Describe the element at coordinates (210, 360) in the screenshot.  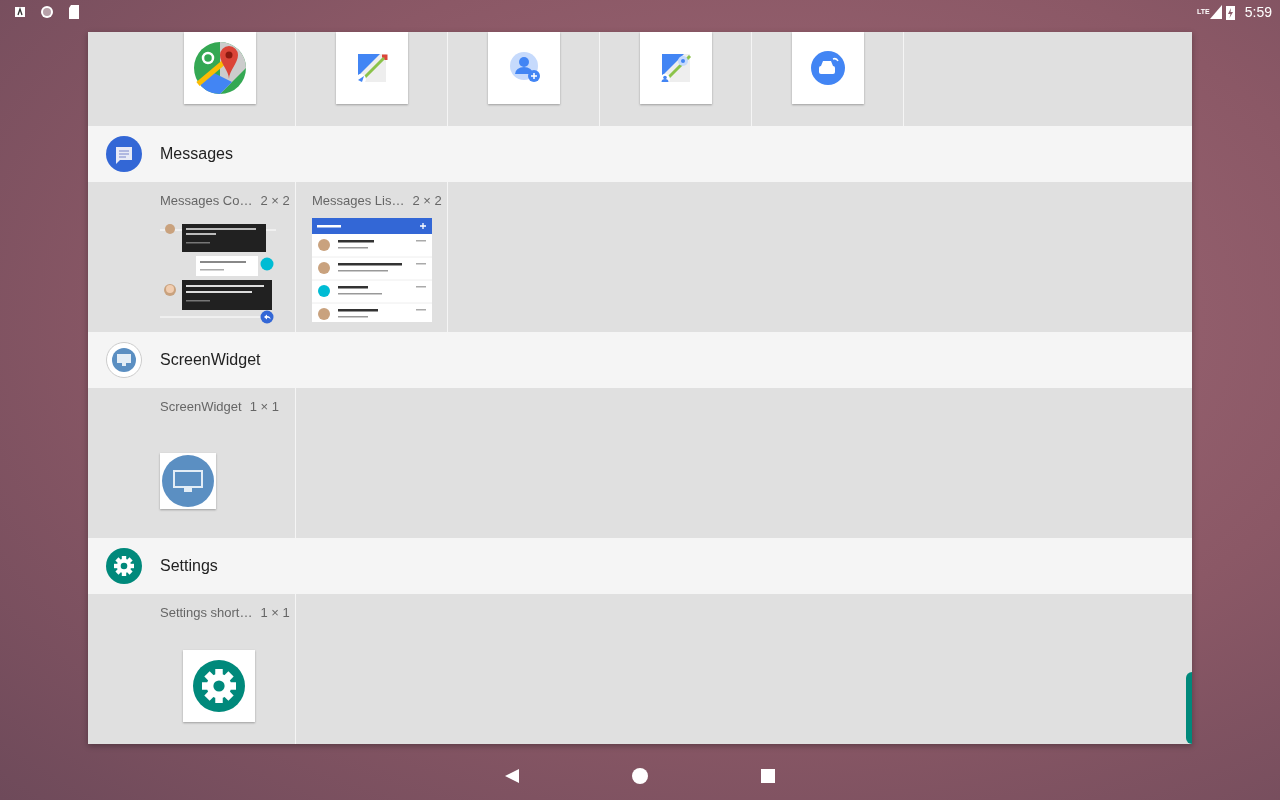
I see `app-name: ScreenWidget` at that location.